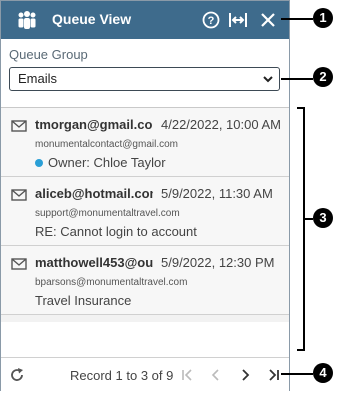 This screenshot has width=340, height=393. What do you see at coordinates (83, 300) in the screenshot?
I see `item-subject: Travel Insurance` at bounding box center [83, 300].